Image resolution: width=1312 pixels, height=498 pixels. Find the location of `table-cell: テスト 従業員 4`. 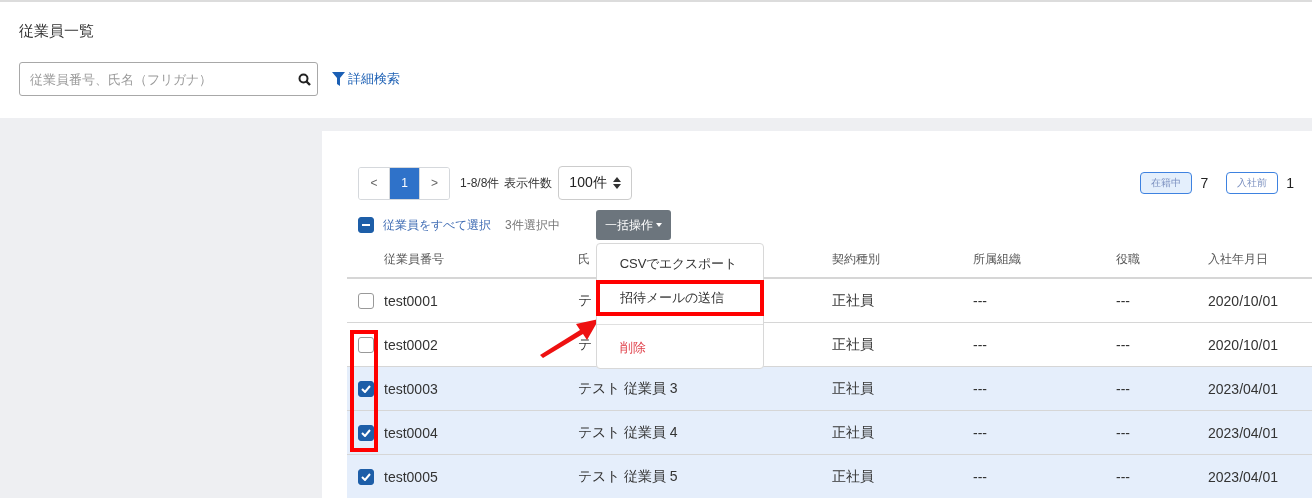

table-cell: テスト 従業員 4 is located at coordinates (628, 431).